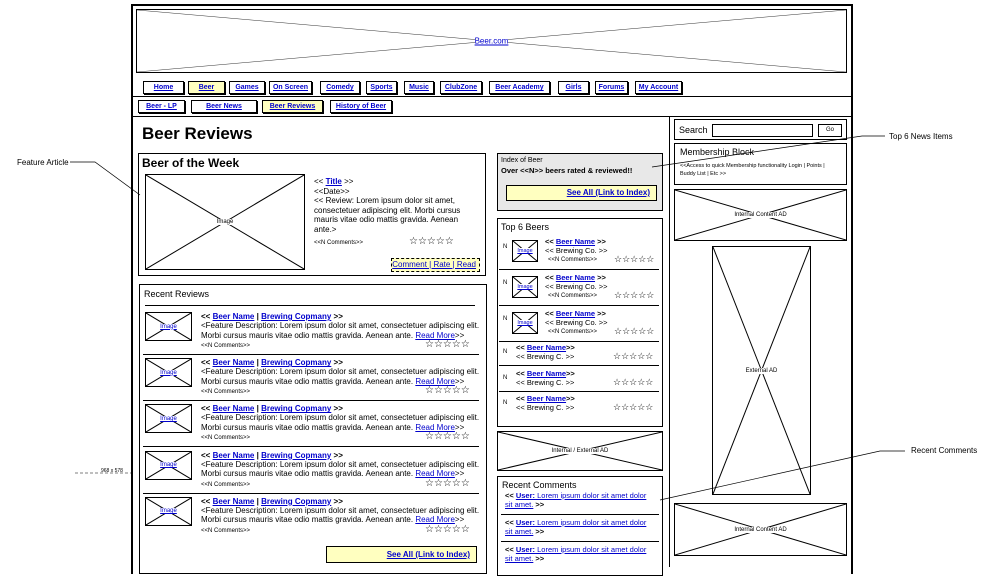  What do you see at coordinates (608, 192) in the screenshot?
I see `index-see-all-link: See All (Link to Index)` at bounding box center [608, 192].